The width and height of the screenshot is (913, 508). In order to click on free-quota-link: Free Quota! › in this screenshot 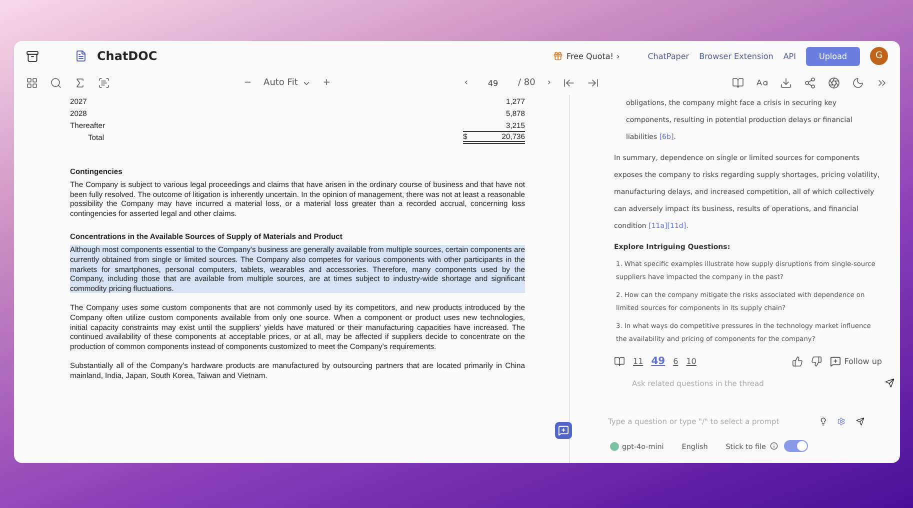, I will do `click(586, 56)`.